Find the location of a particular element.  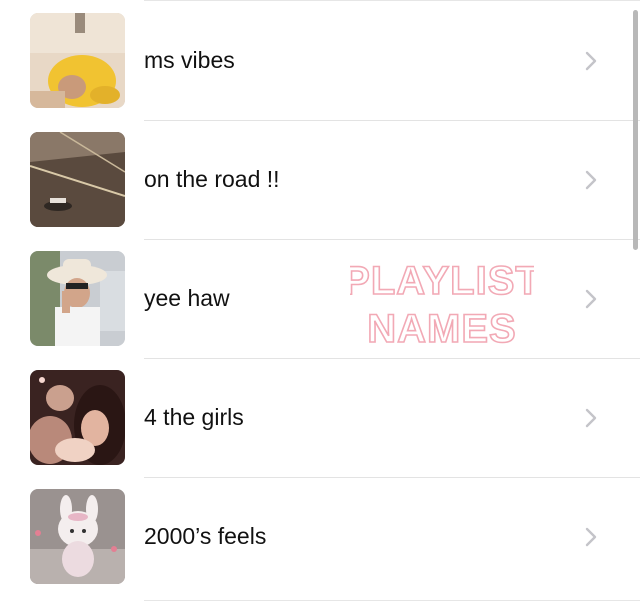

road-at-night-photo is located at coordinates (77, 179).